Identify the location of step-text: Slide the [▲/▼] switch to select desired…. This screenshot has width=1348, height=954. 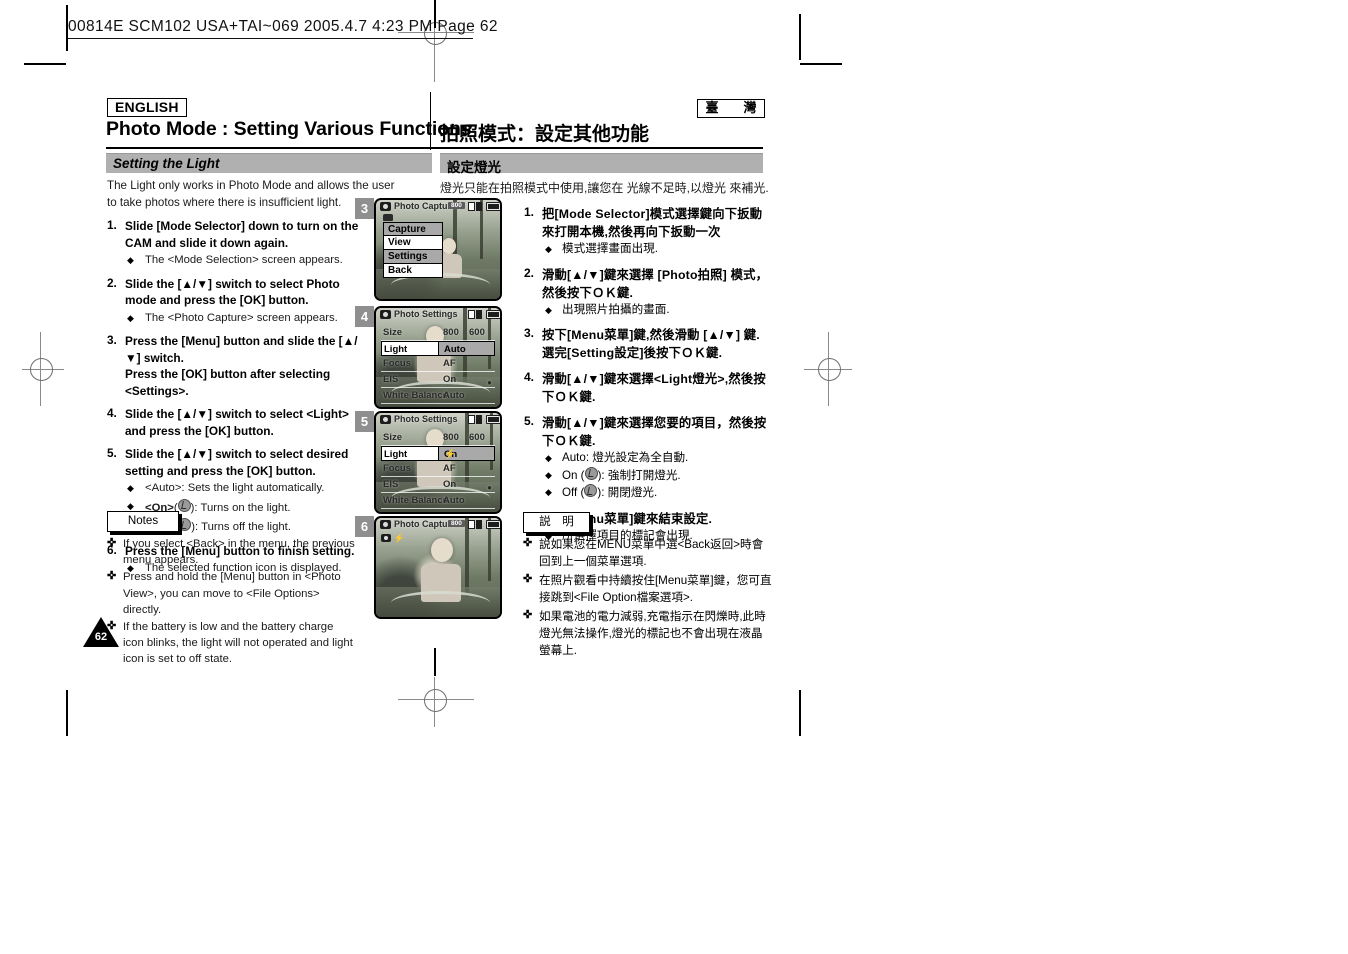
(237, 462).